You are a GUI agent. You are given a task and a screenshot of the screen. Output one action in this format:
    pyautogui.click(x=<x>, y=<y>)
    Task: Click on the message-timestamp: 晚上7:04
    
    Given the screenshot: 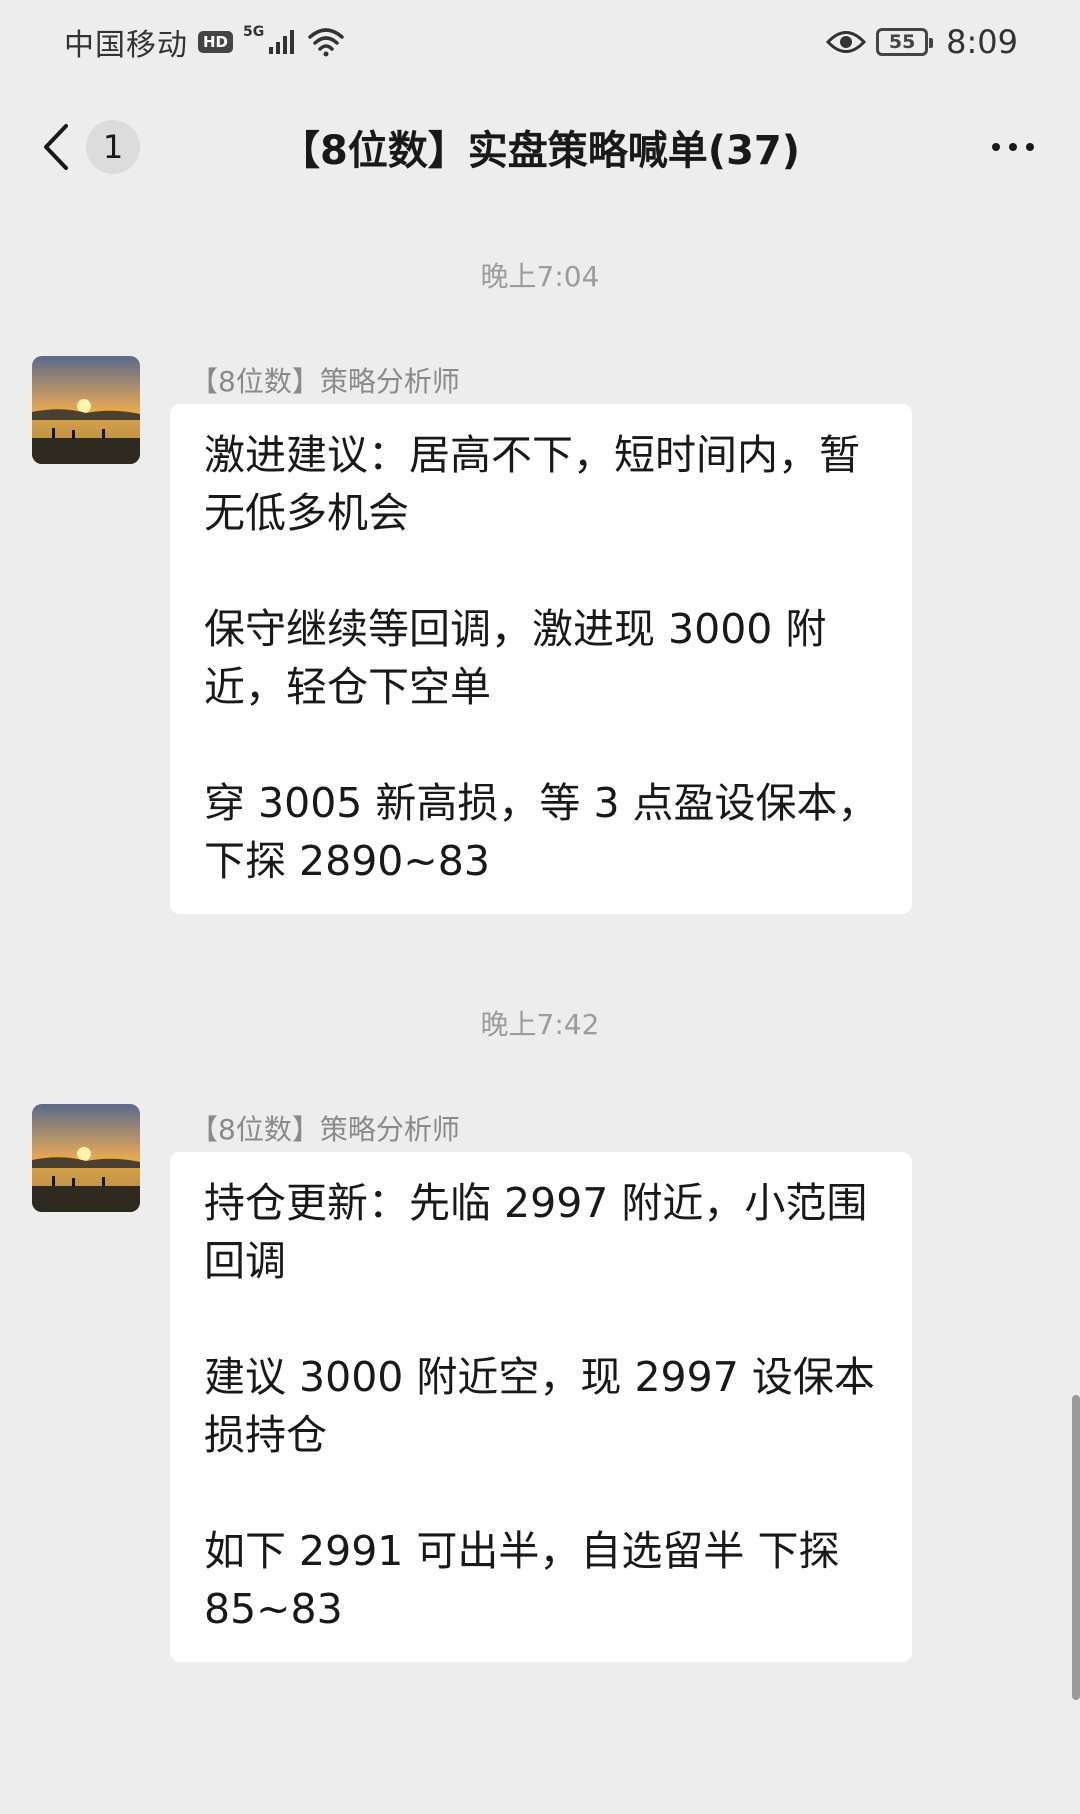 What is the action you would take?
    pyautogui.click(x=540, y=276)
    